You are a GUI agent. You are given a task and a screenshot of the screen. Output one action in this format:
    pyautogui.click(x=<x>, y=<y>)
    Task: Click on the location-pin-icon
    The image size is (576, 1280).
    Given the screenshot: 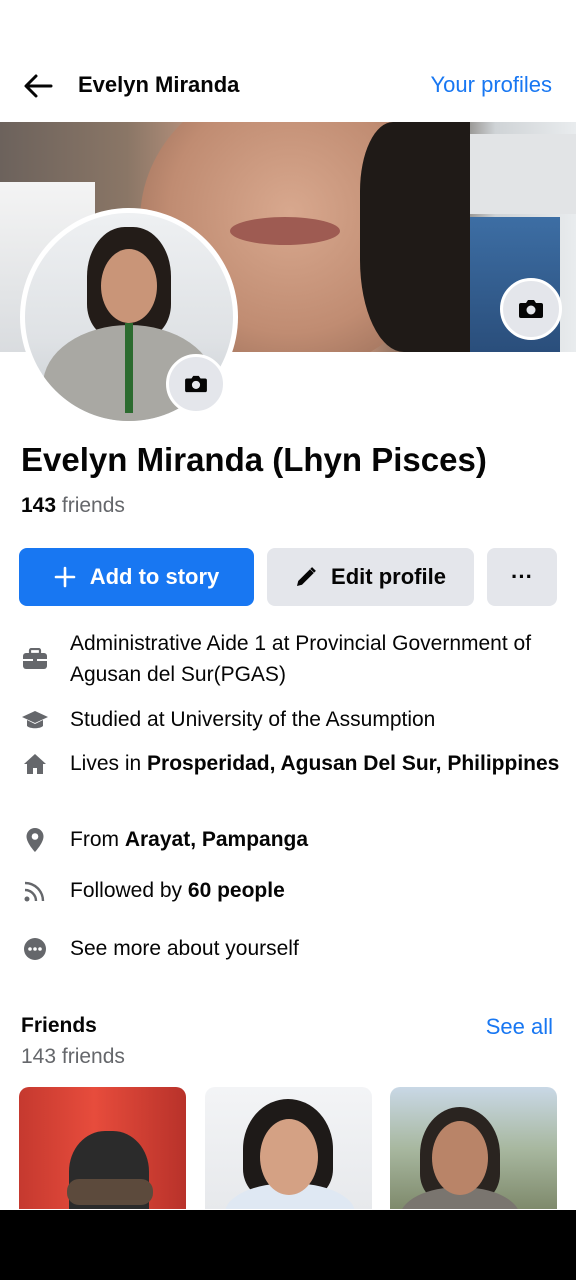 What is the action you would take?
    pyautogui.click(x=35, y=840)
    